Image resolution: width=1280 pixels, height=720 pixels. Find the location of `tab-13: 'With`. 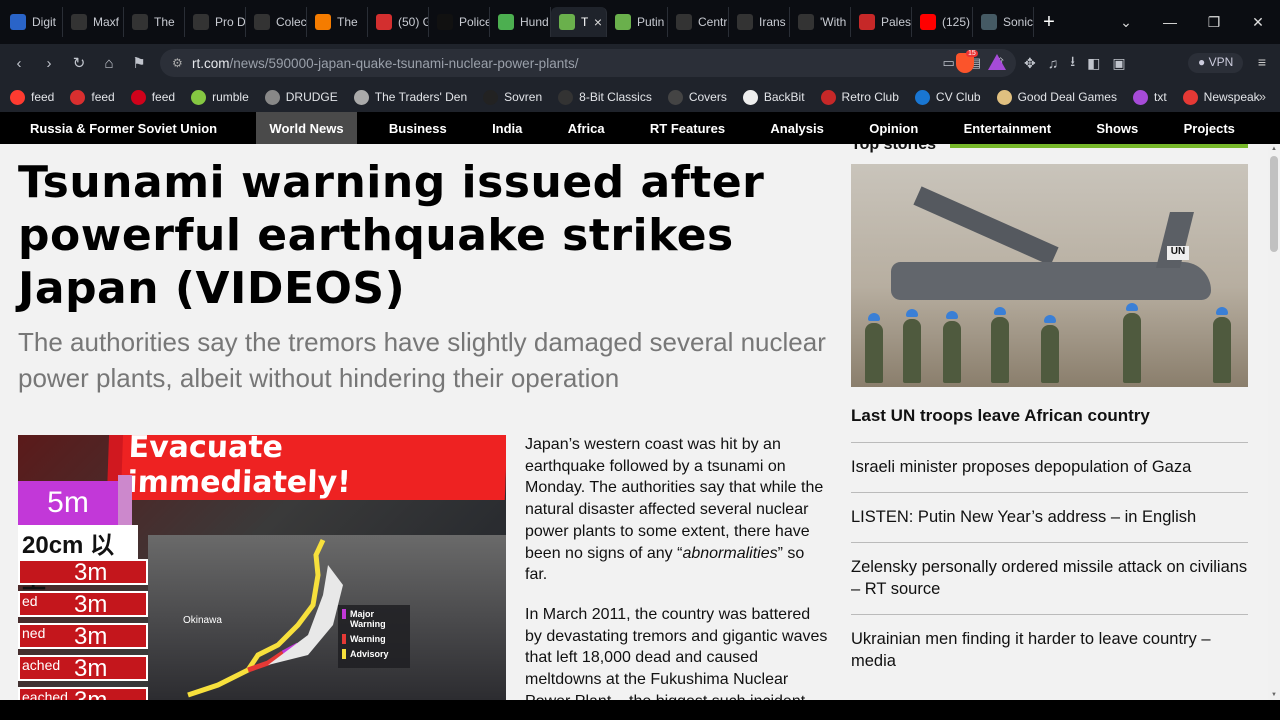

tab-13: 'With is located at coordinates (820, 22).